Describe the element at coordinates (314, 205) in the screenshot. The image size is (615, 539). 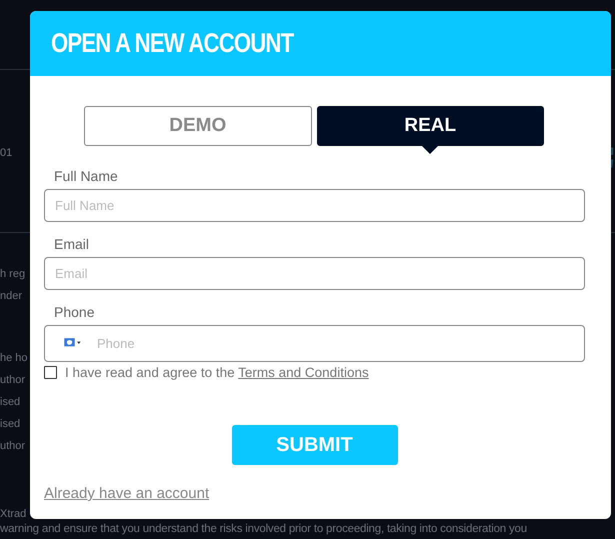
I see `text-field: Full Name` at that location.